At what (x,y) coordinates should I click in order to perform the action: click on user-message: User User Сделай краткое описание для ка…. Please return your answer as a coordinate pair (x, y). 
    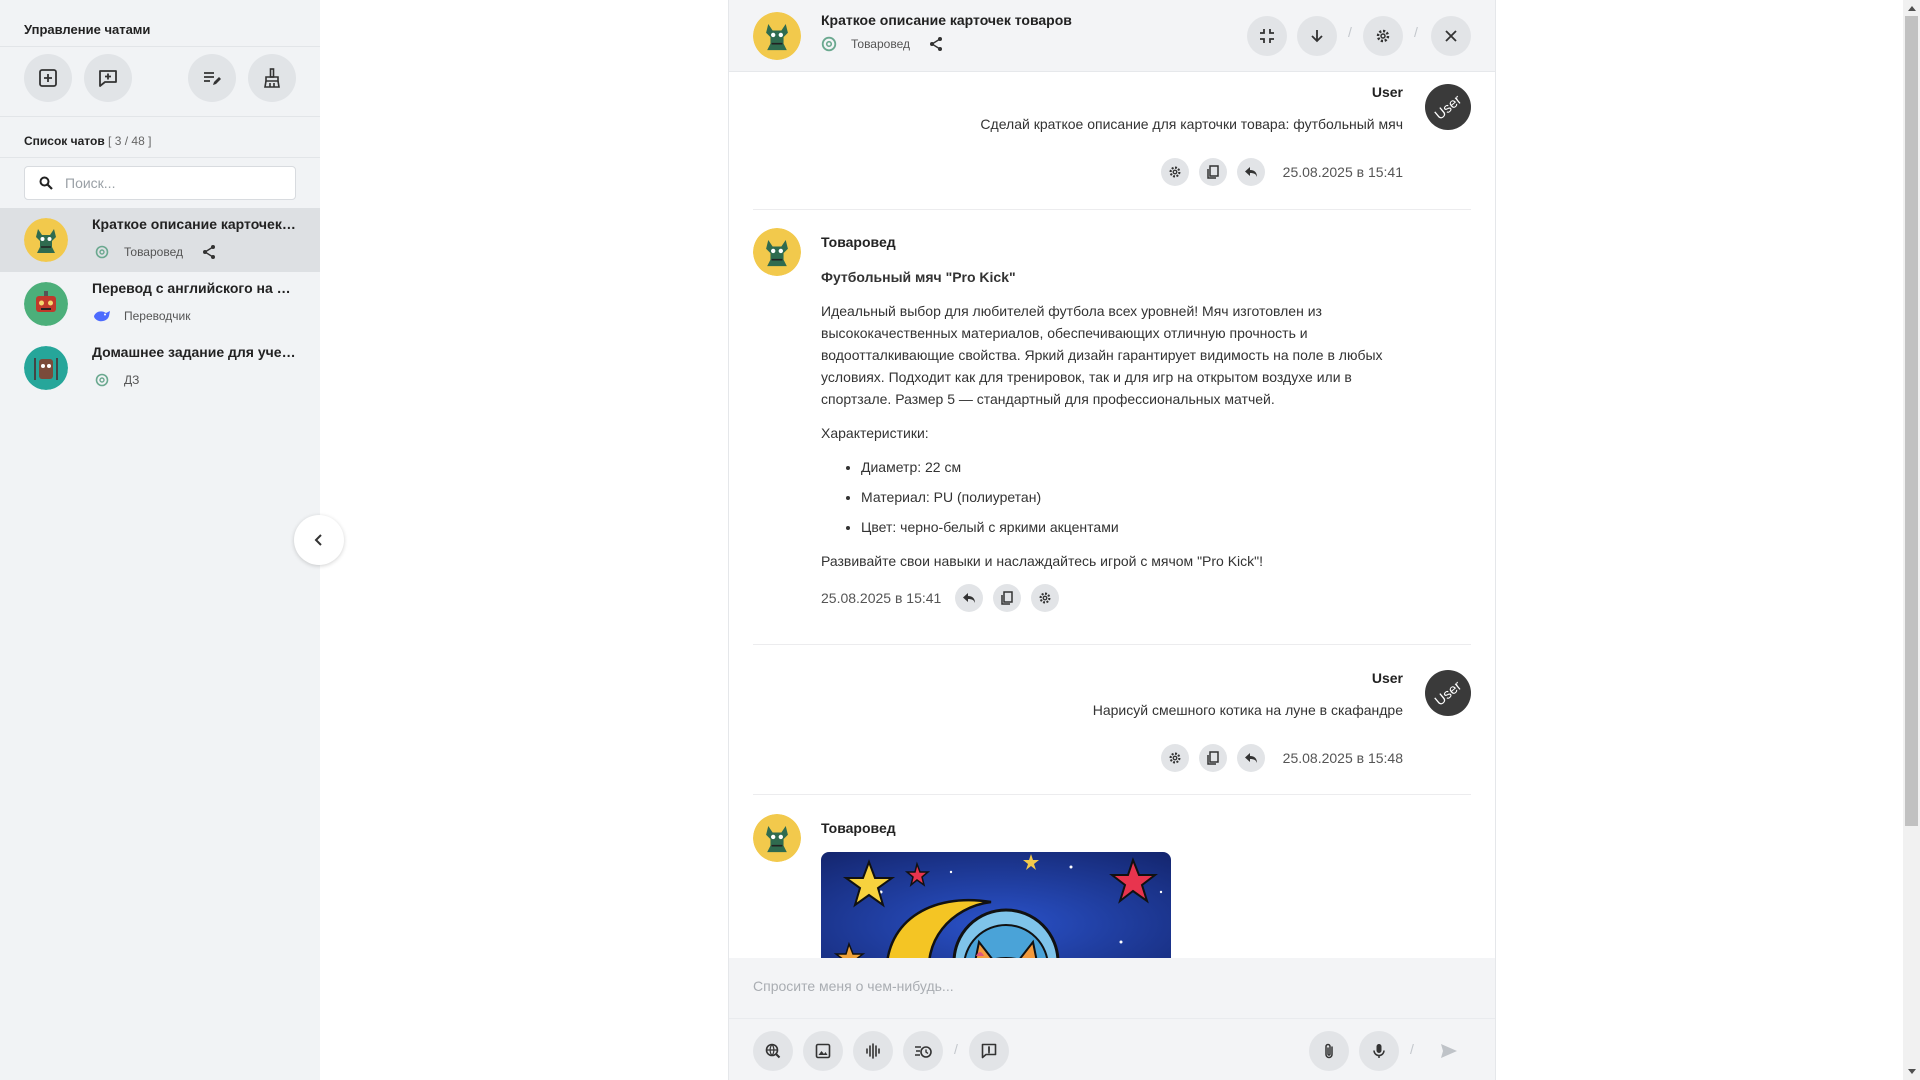
    Looking at the image, I should click on (1112, 140).